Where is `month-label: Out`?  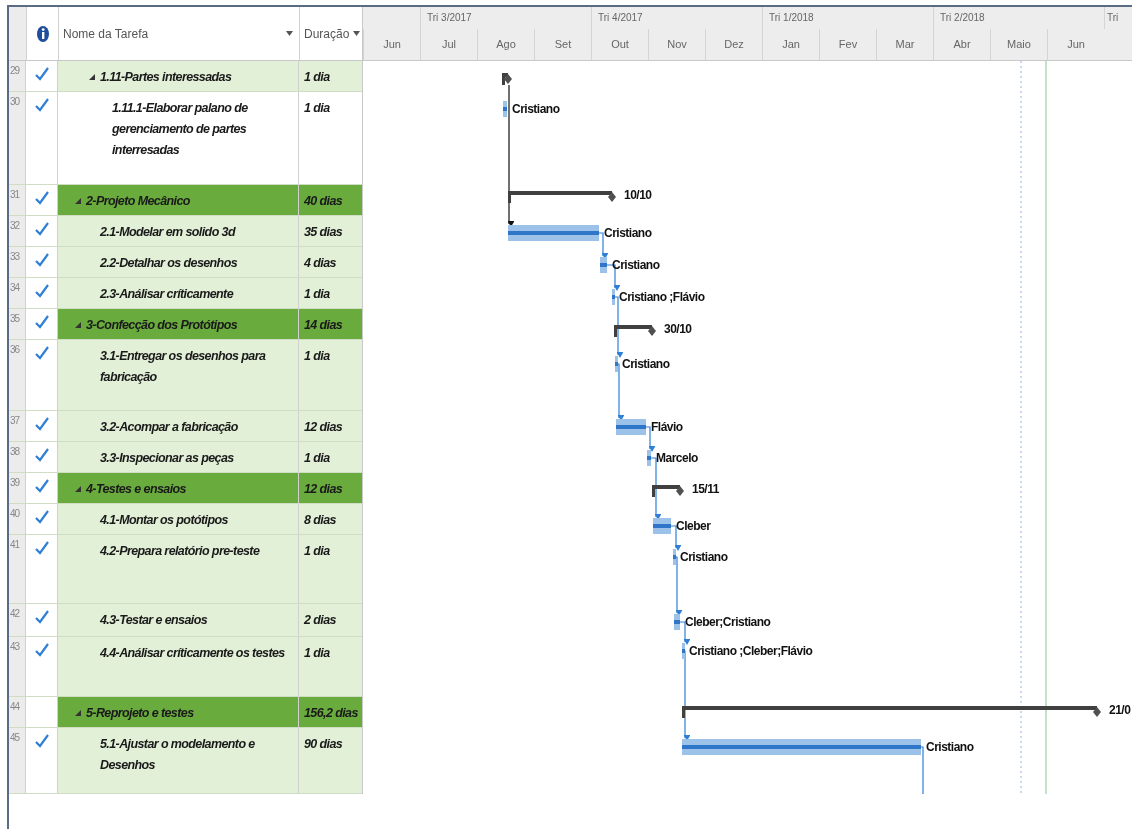
month-label: Out is located at coordinates (620, 44).